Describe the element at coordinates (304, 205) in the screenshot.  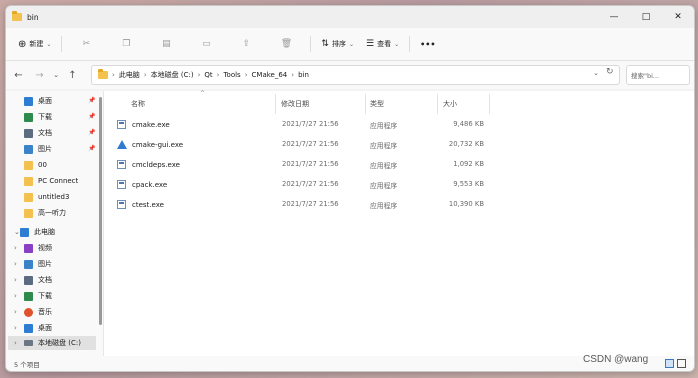
I see `table-row: ctest.exe 2021/7/27 21:56 应用程序 10,390 KB` at that location.